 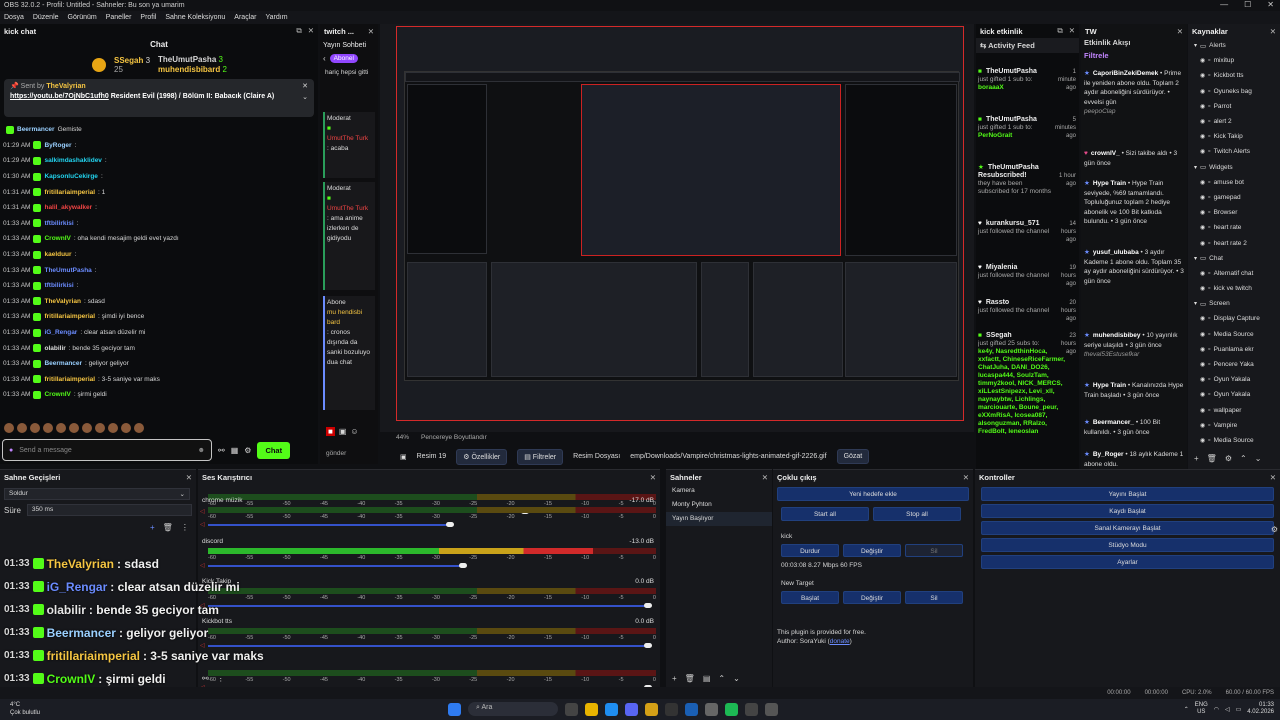 What do you see at coordinates (46, 17) in the screenshot?
I see `menu-item-1: Düzenle` at bounding box center [46, 17].